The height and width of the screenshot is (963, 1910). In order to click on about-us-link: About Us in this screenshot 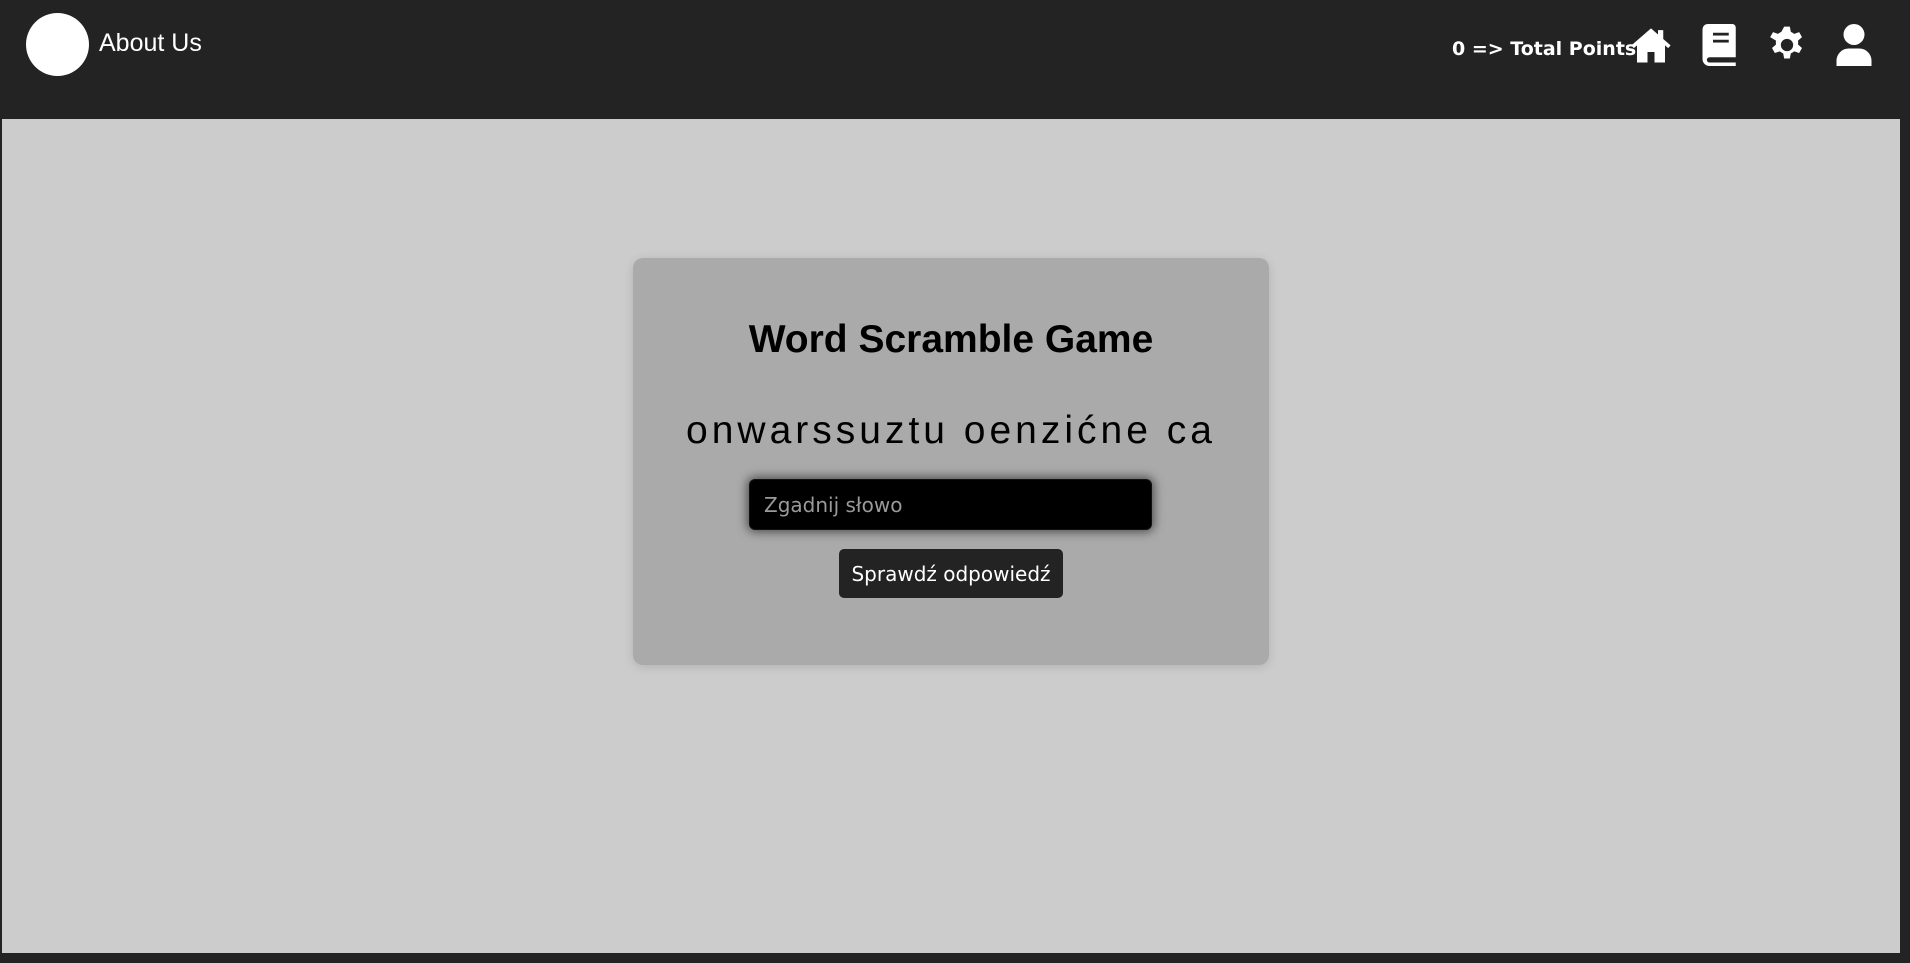, I will do `click(150, 43)`.